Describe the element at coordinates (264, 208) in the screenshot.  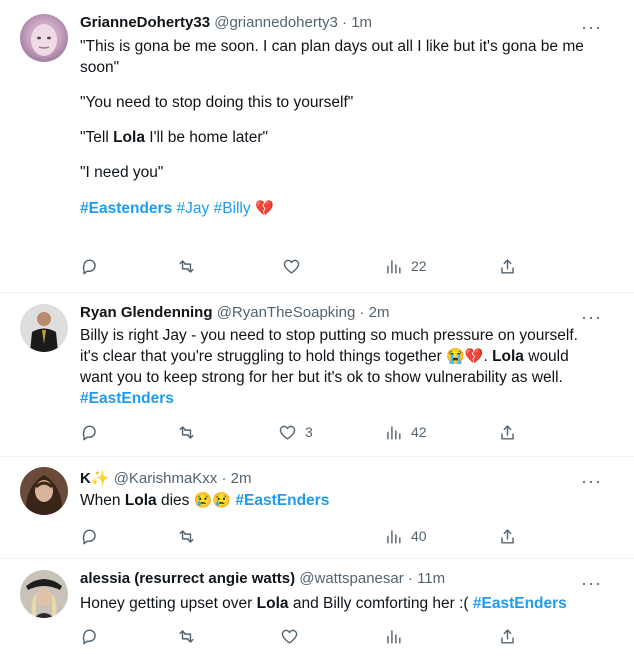
I see `broken-heart-emoji: 💔` at that location.